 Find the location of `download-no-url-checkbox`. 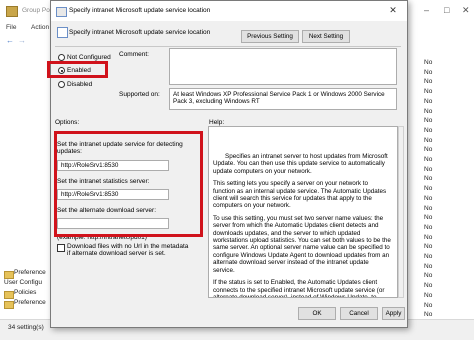

download-no-url-checkbox is located at coordinates (61, 248).